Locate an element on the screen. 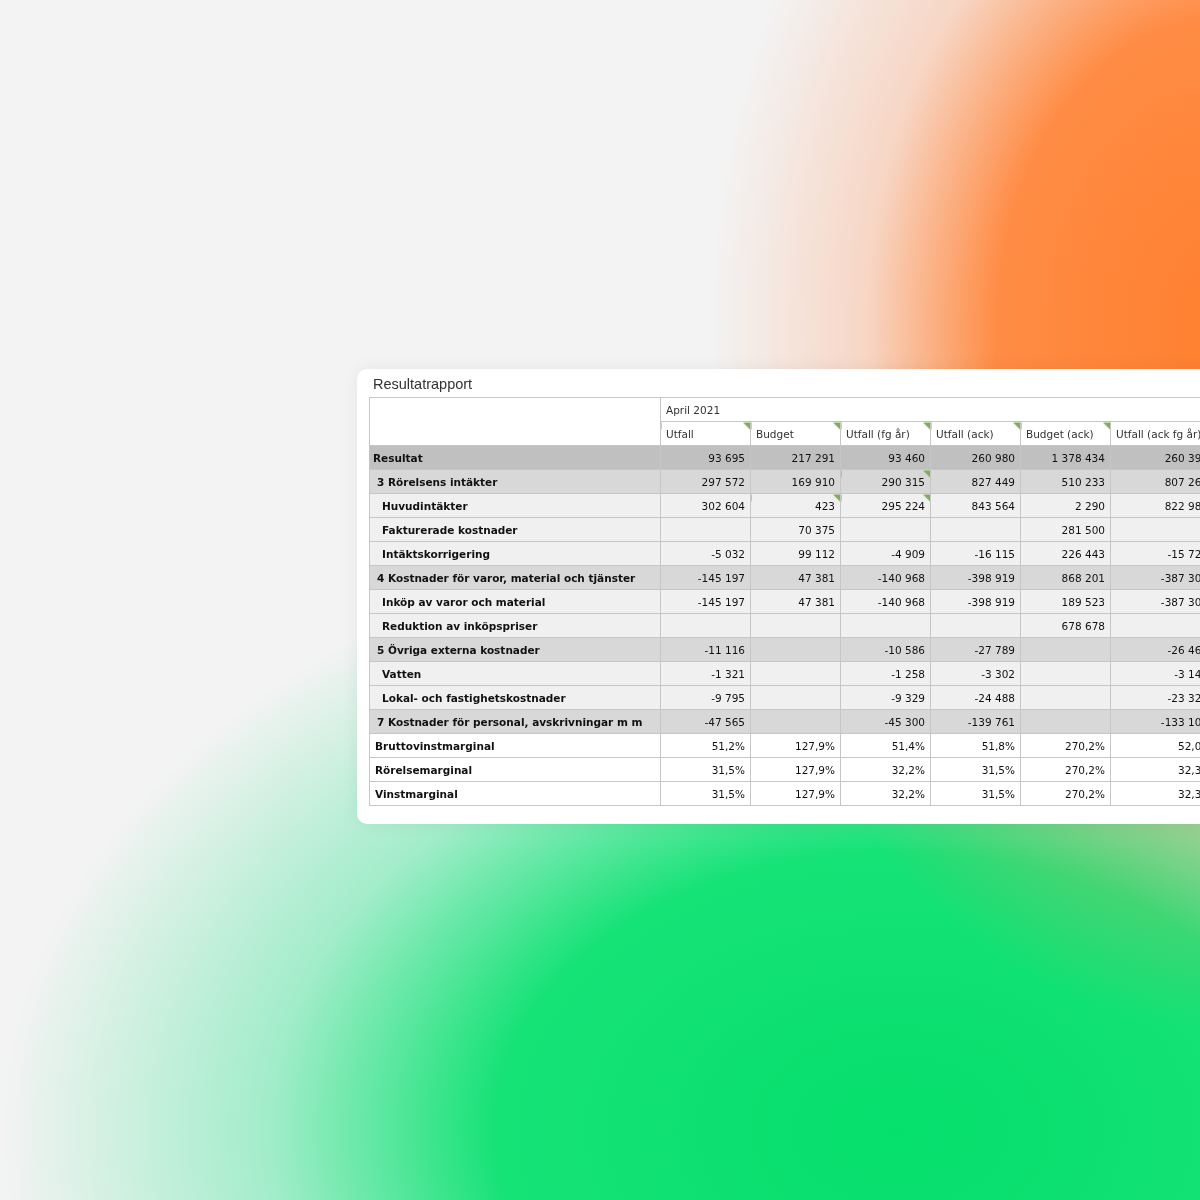  table-cell: 70 375 is located at coordinates (795, 529).